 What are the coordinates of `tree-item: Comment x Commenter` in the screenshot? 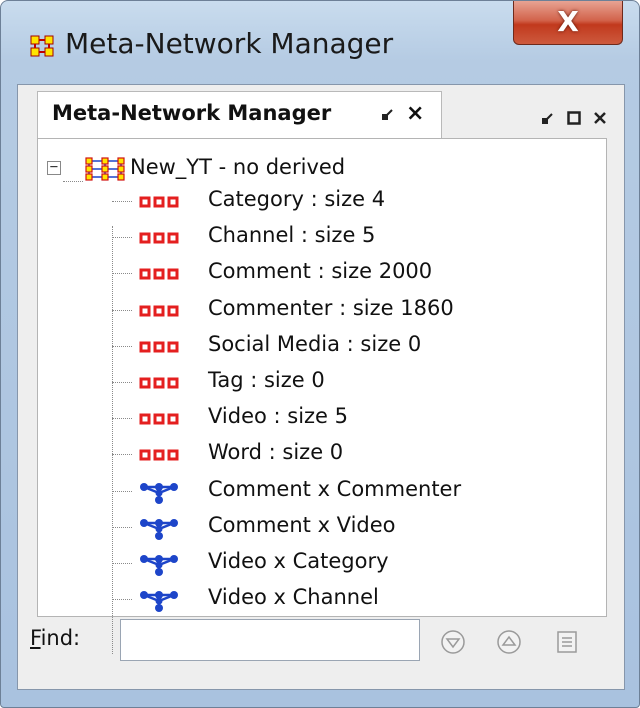 It's located at (308, 492).